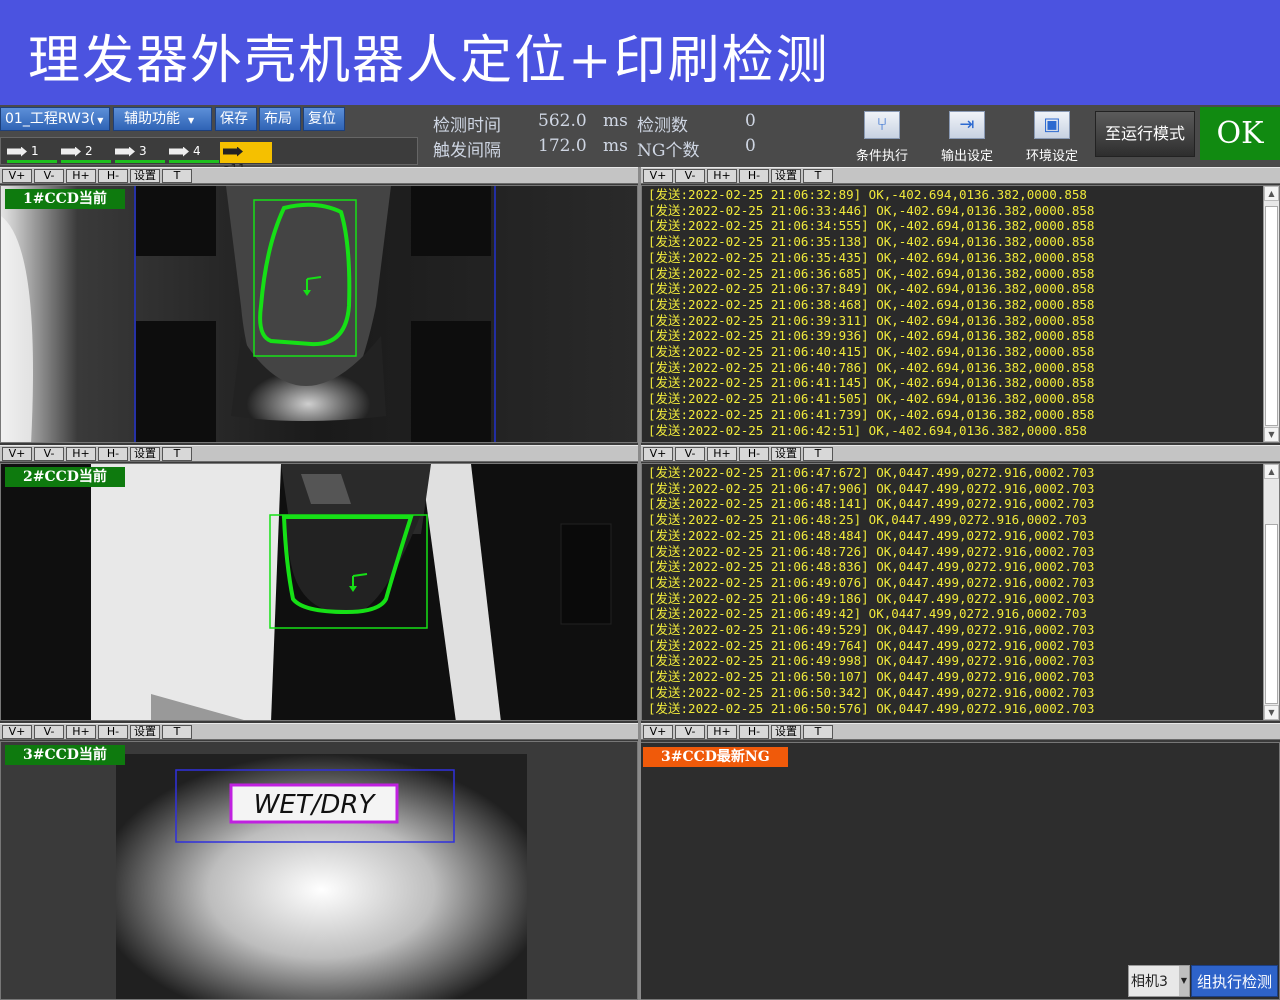  What do you see at coordinates (65, 755) in the screenshot?
I see `ccd3-label: 3#CCD当前` at bounding box center [65, 755].